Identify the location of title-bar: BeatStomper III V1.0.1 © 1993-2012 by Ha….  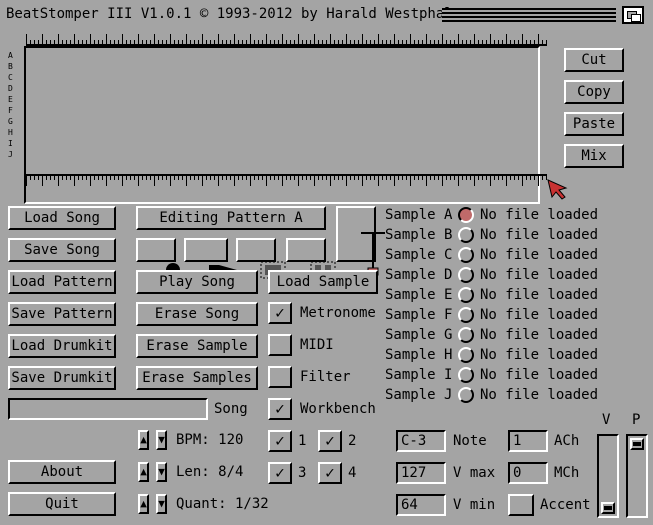
(326, 15).